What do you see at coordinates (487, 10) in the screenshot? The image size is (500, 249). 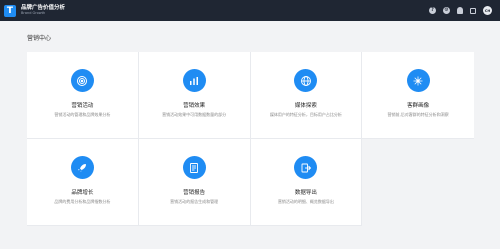 I see `user-avatar: CH` at bounding box center [487, 10].